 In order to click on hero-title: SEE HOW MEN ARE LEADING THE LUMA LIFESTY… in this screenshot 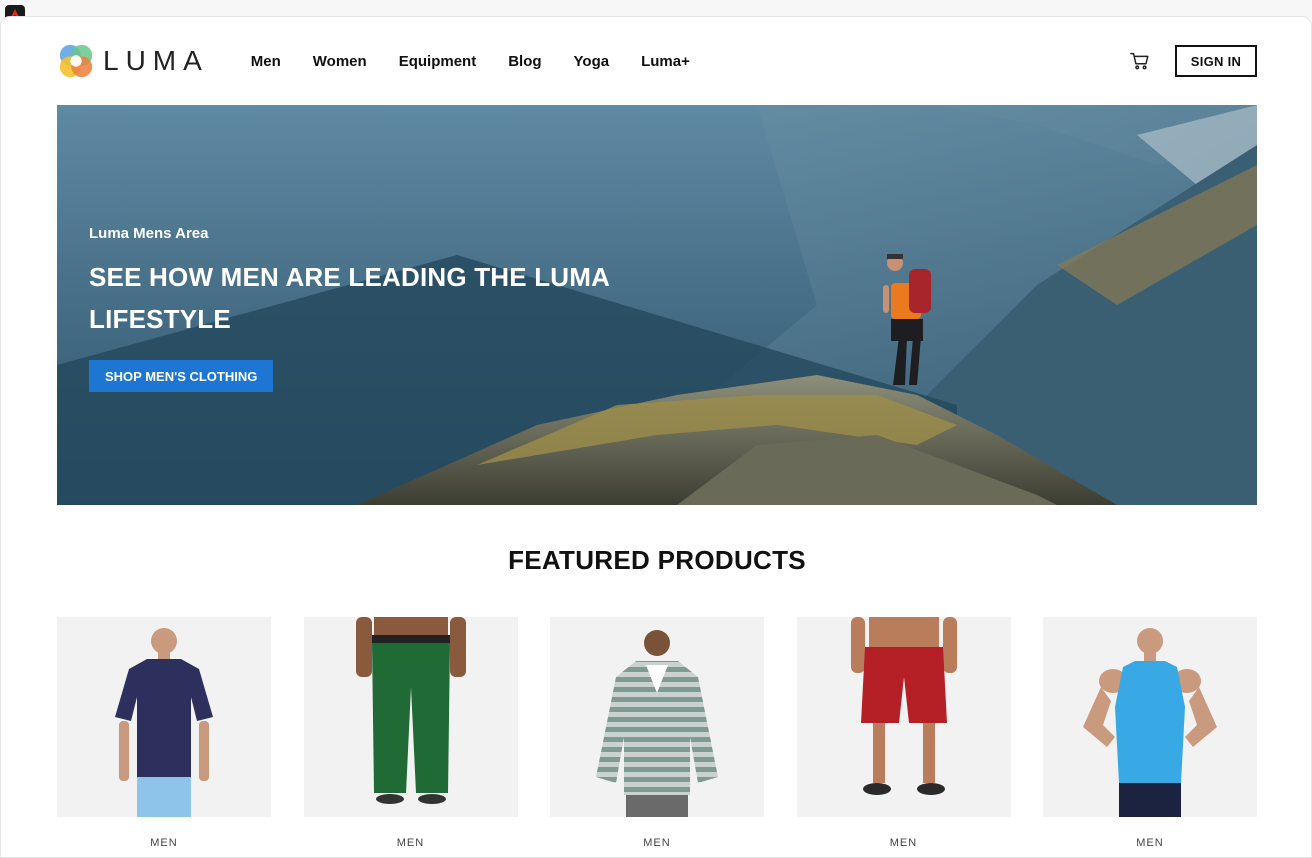, I will do `click(349, 298)`.